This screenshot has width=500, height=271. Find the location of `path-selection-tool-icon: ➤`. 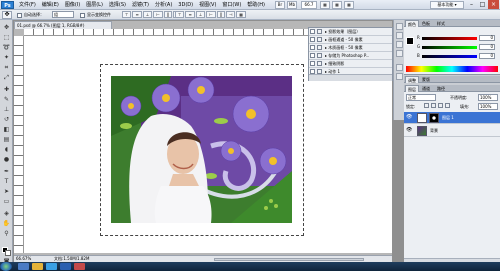

path-selection-tool-icon: ➤ is located at coordinates (6, 192).